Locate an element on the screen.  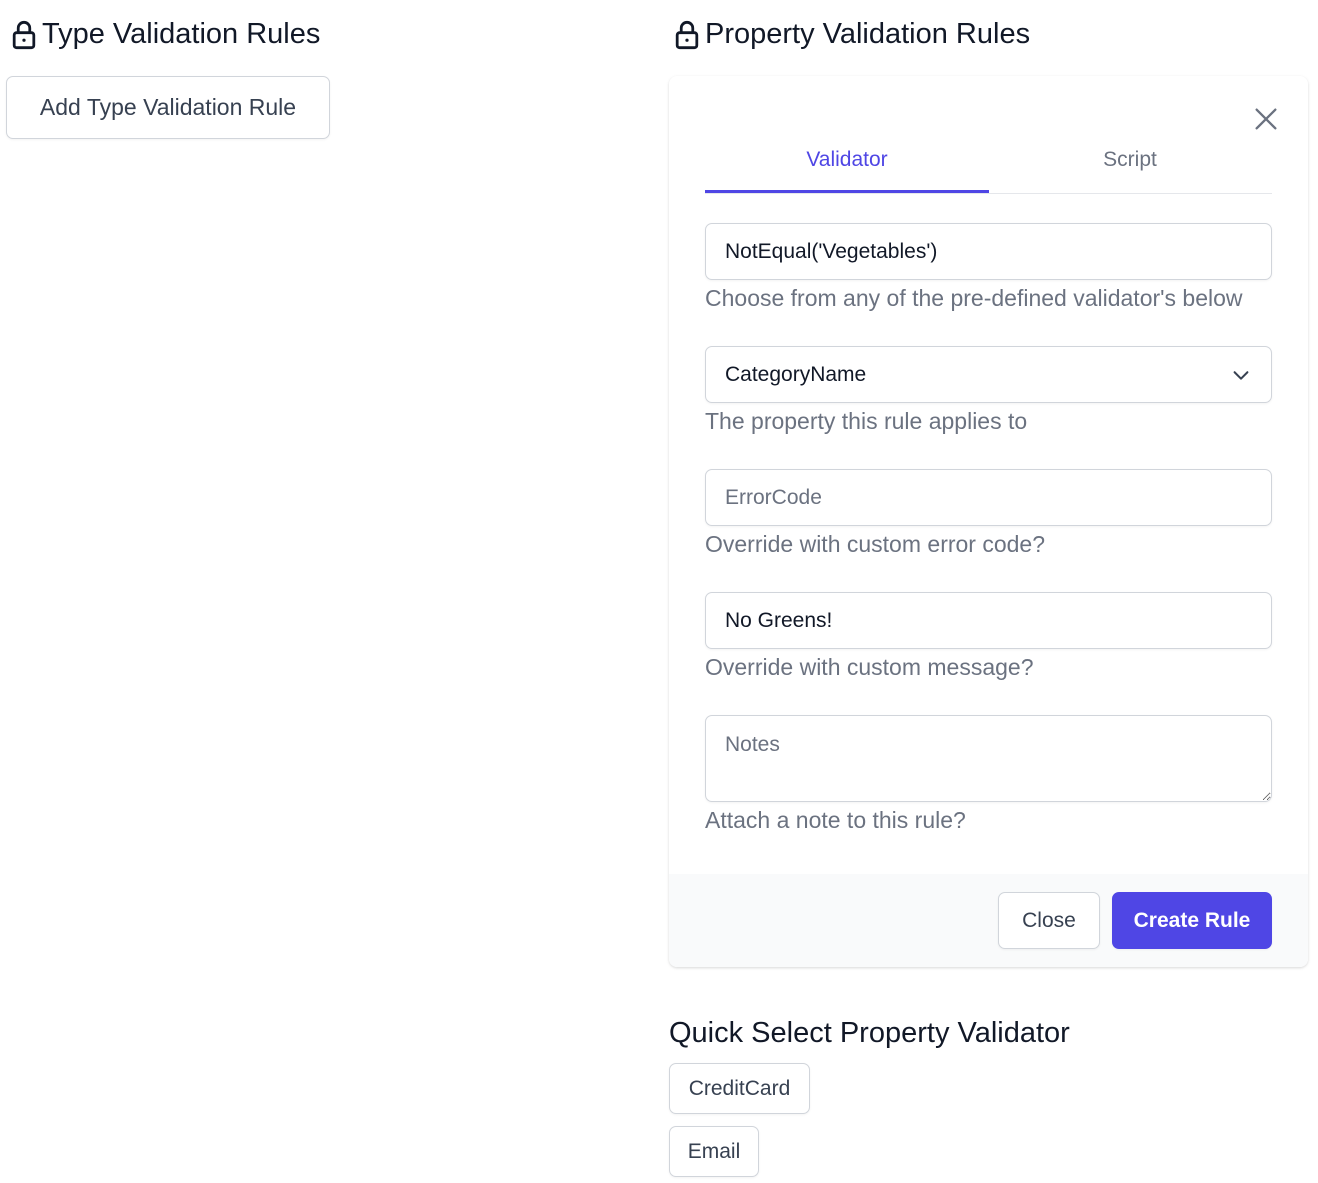
message-help-text: Override with custom message? is located at coordinates (869, 667).